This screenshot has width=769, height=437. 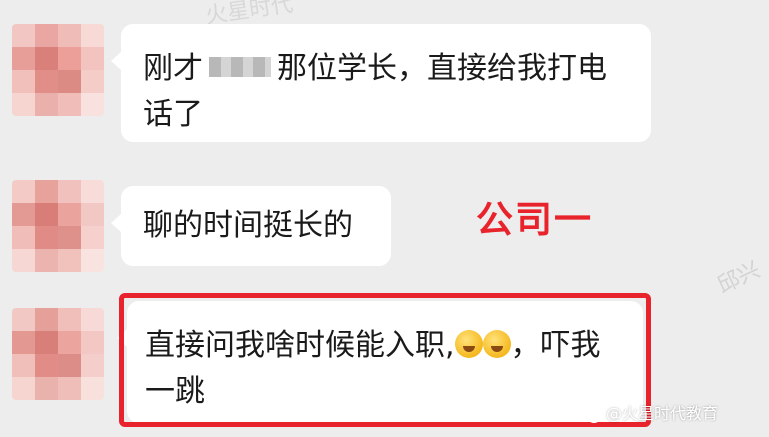 What do you see at coordinates (240, 66) in the screenshot?
I see `redacted-name` at bounding box center [240, 66].